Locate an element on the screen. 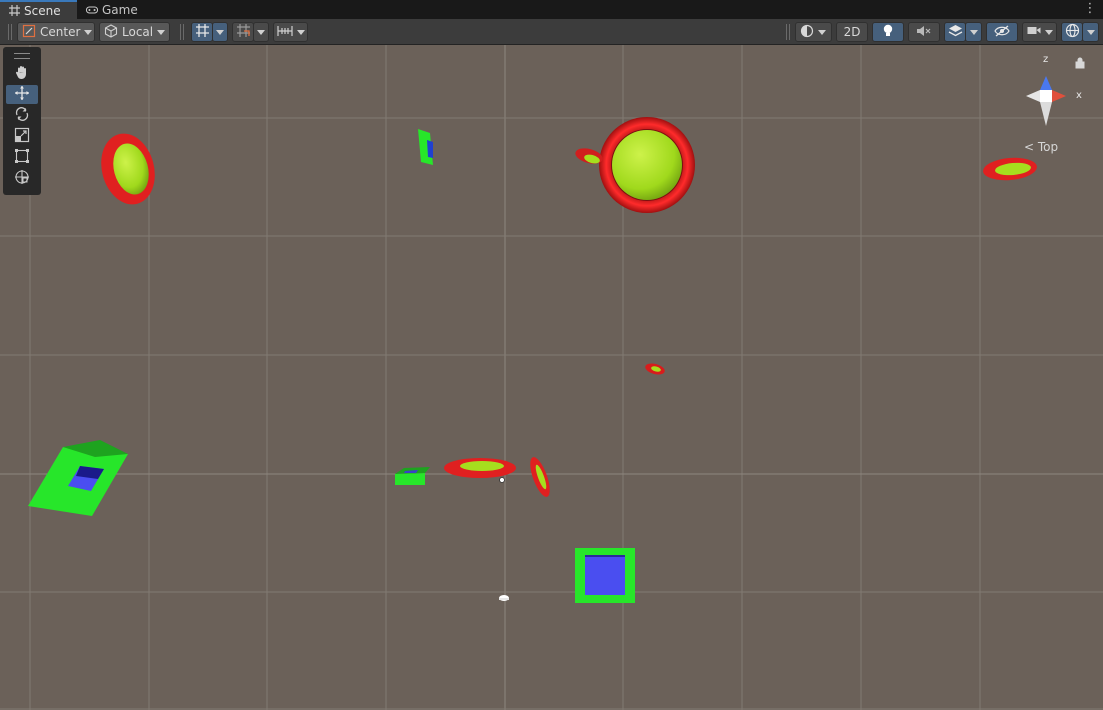  gizmos-dropdown is located at coordinates (1090, 32).